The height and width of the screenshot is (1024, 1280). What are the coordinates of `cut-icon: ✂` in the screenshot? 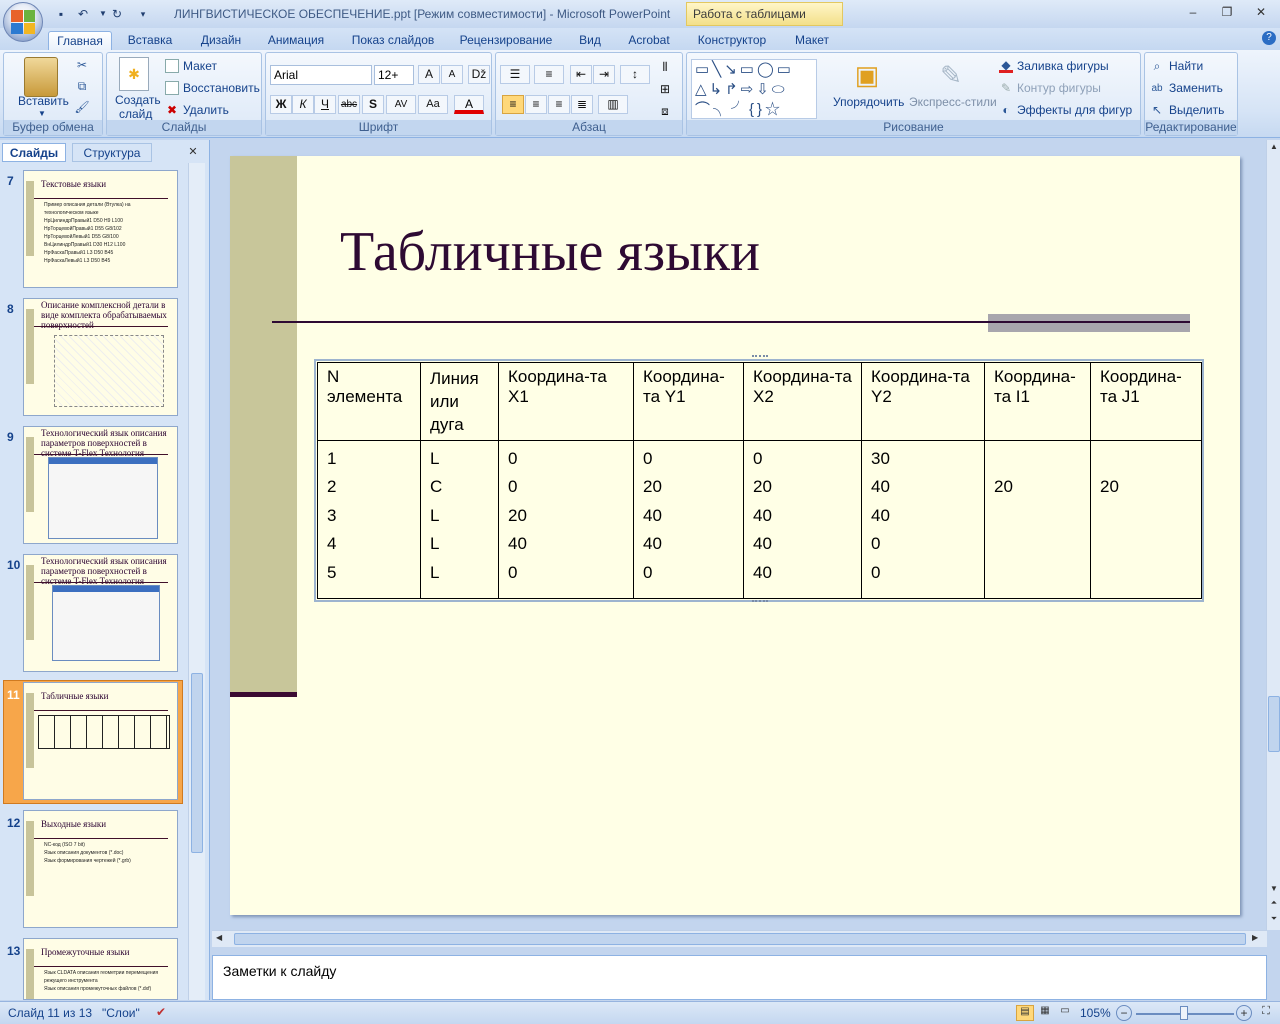 It's located at (82, 65).